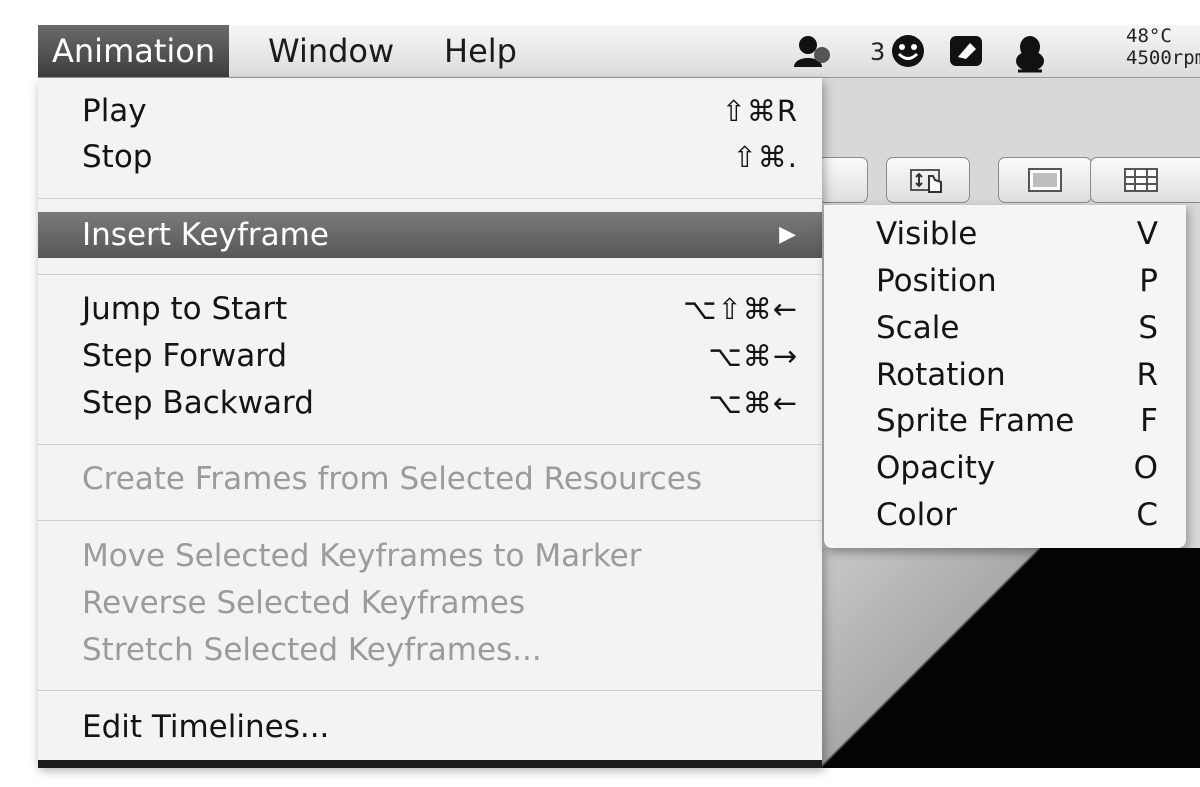  Describe the element at coordinates (1030, 53) in the screenshot. I see `penguin-icon` at that location.